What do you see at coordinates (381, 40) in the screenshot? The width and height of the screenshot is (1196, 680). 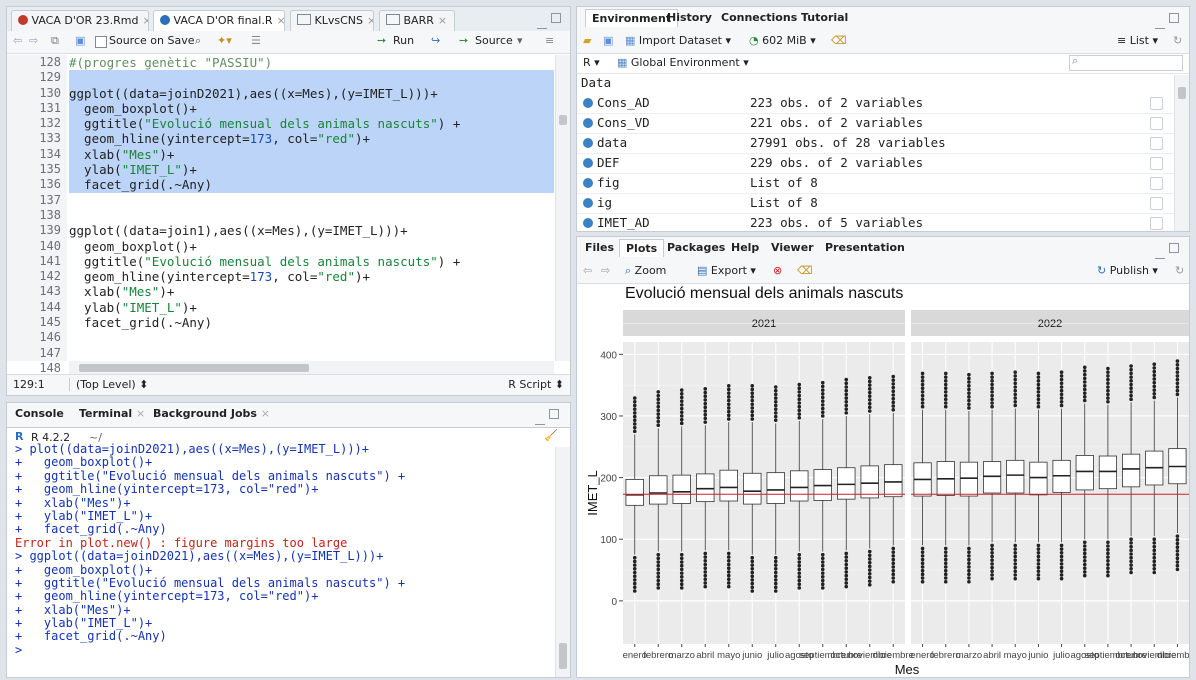 I see `run-icon: ➙` at bounding box center [381, 40].